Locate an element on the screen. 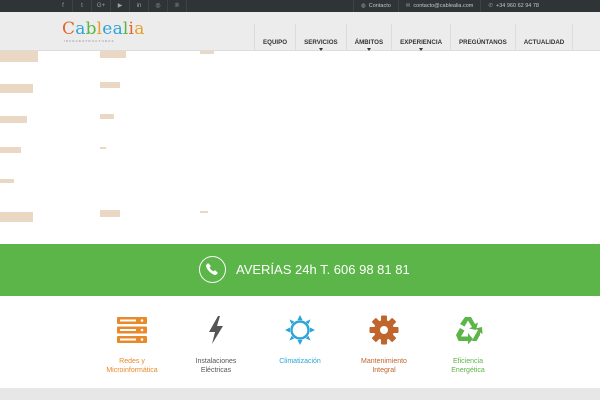 The width and height of the screenshot is (600, 400). email-link: ✉ contacto@cablealia.com is located at coordinates (439, 6).